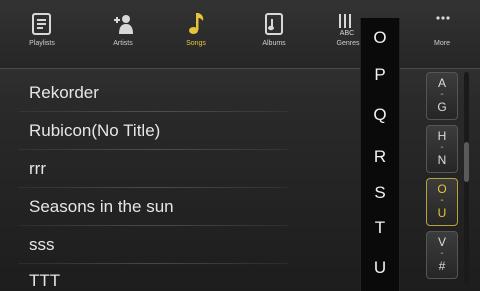 The width and height of the screenshot is (480, 291). I want to click on index-end-letter: U, so click(442, 213).